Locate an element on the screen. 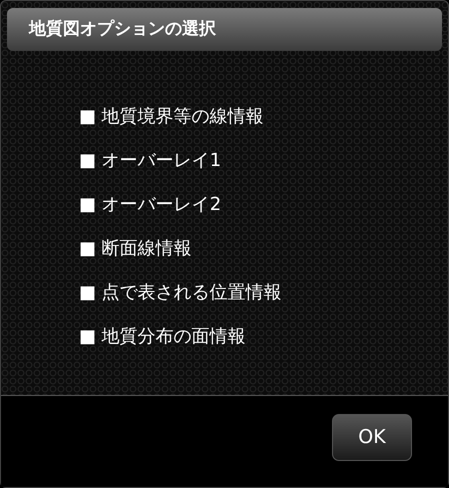 The height and width of the screenshot is (488, 449). option-link: ■ オーバーレイ2 is located at coordinates (150, 205).